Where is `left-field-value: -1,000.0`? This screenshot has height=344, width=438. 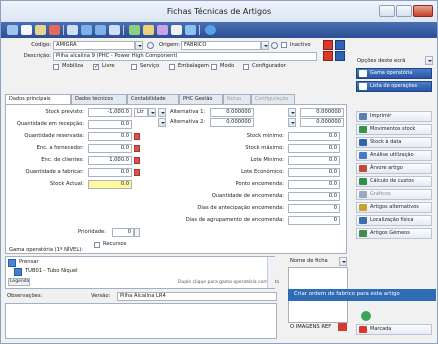 left-field-value: -1,000.0 is located at coordinates (110, 112).